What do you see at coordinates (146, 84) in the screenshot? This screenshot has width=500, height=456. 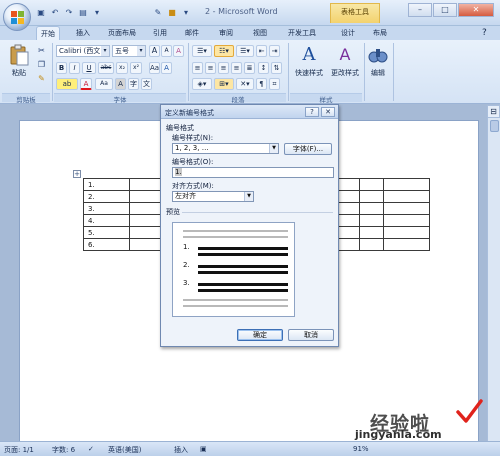 I see `phonetic-guide-icon: 文` at bounding box center [146, 84].